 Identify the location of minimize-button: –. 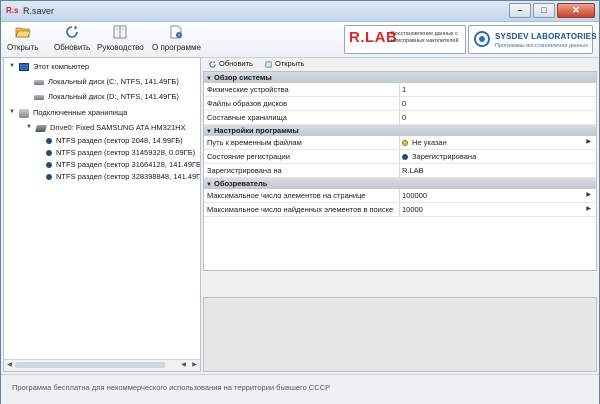
(520, 10).